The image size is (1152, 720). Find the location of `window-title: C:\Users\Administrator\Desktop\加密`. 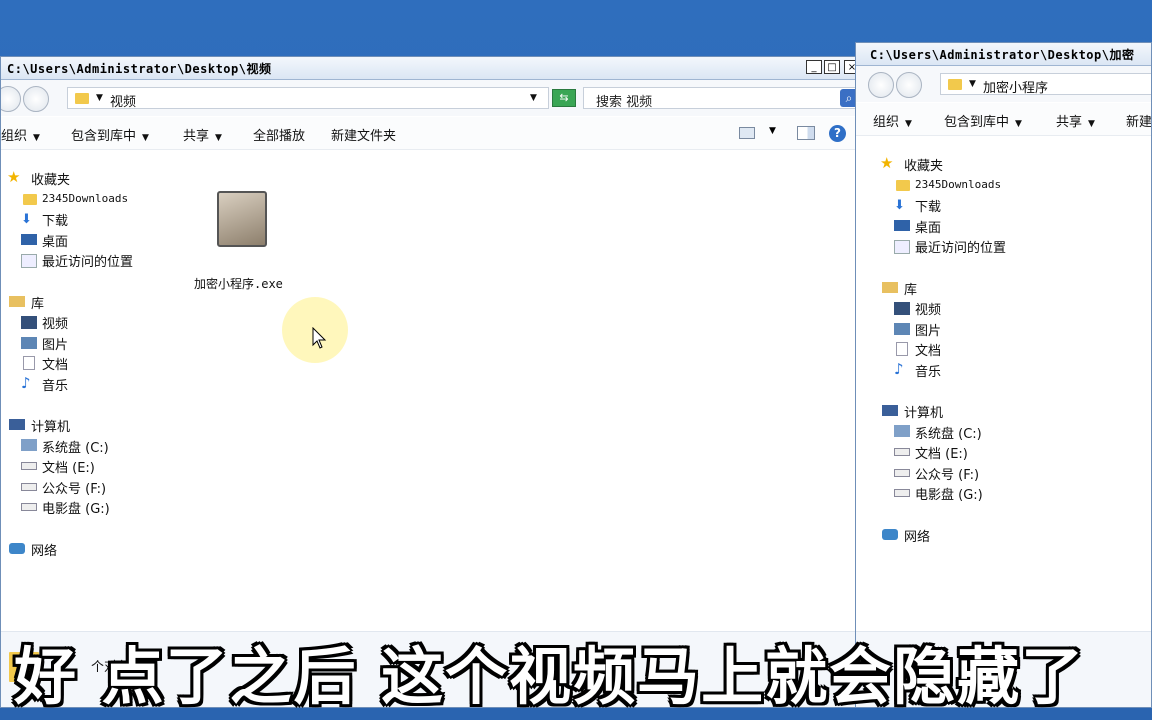

window-title: C:\Users\Administrator\Desktop\加密 is located at coordinates (1002, 55).